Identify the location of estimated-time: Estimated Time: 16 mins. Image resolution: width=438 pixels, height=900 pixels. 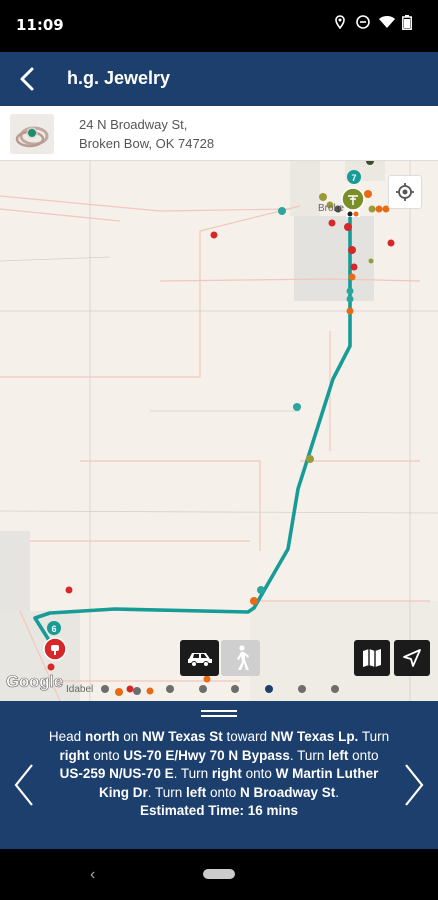
(219, 810).